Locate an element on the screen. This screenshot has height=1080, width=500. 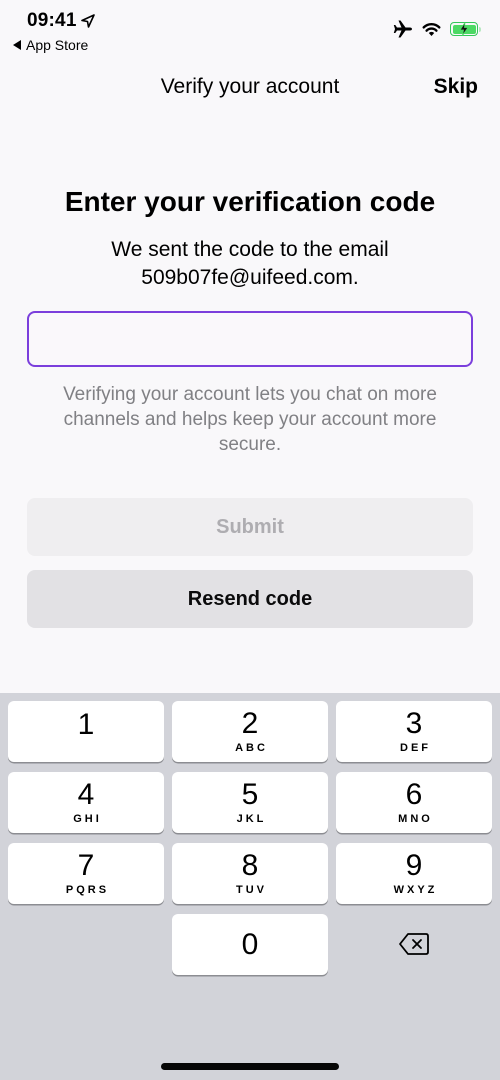
back-triangle-icon is located at coordinates (17, 45).